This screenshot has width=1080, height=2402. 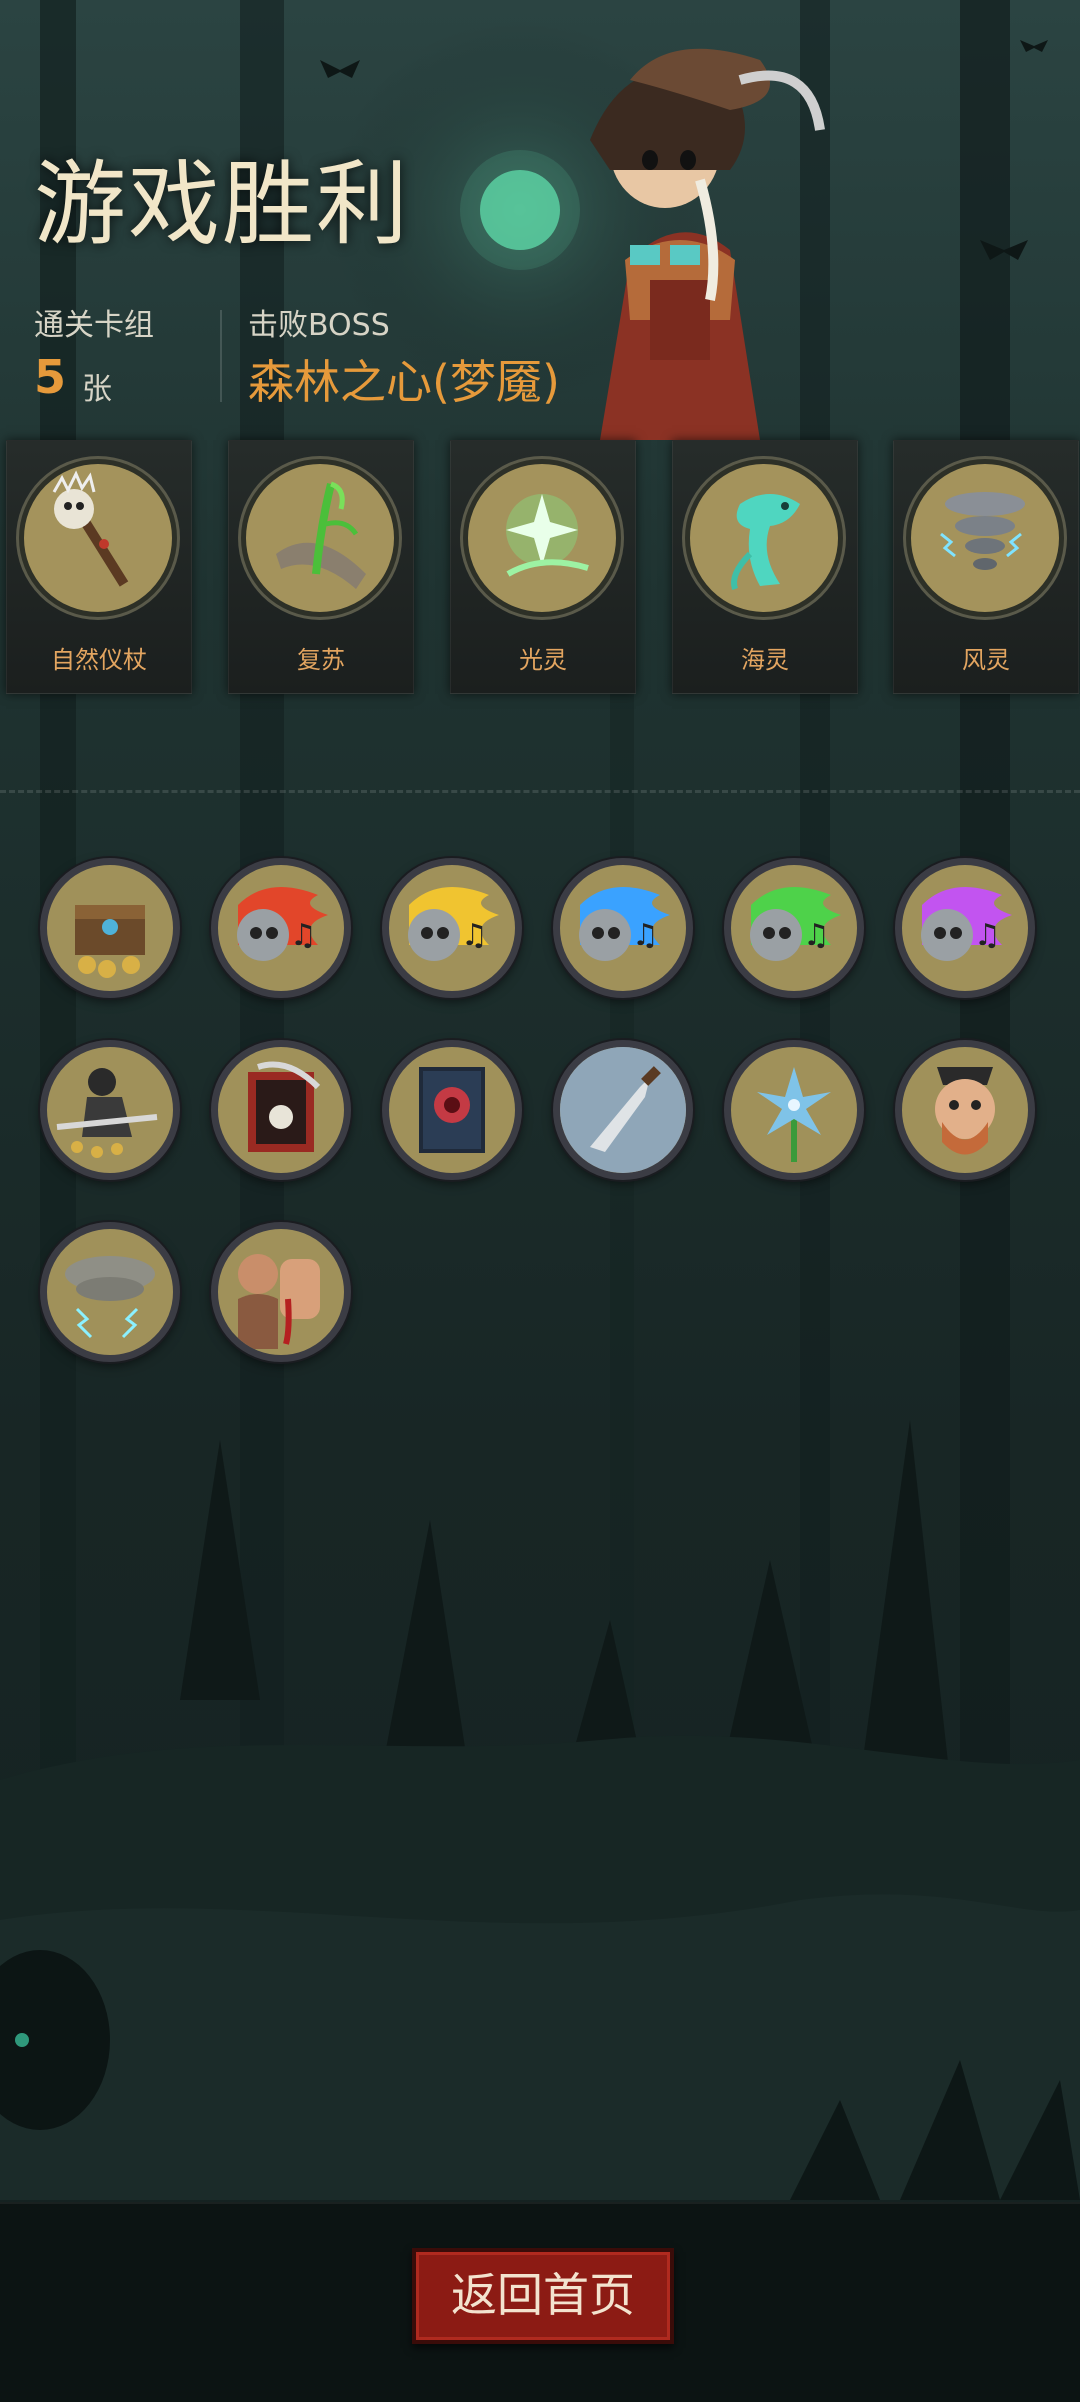 What do you see at coordinates (281, 1110) in the screenshot?
I see `skull-banner-icon` at bounding box center [281, 1110].